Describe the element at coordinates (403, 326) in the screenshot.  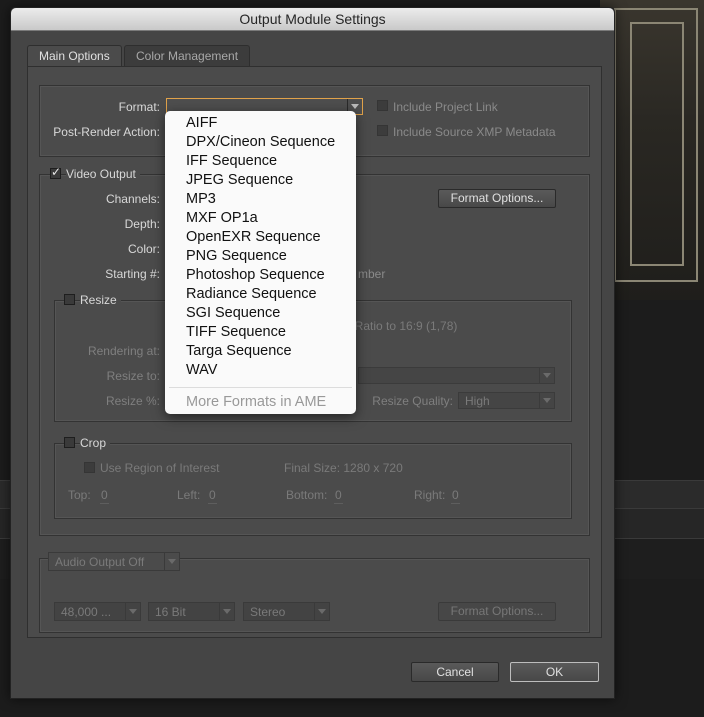
I see `aspect-ratio-text: t Ratio to 16:9 (1,78)` at that location.